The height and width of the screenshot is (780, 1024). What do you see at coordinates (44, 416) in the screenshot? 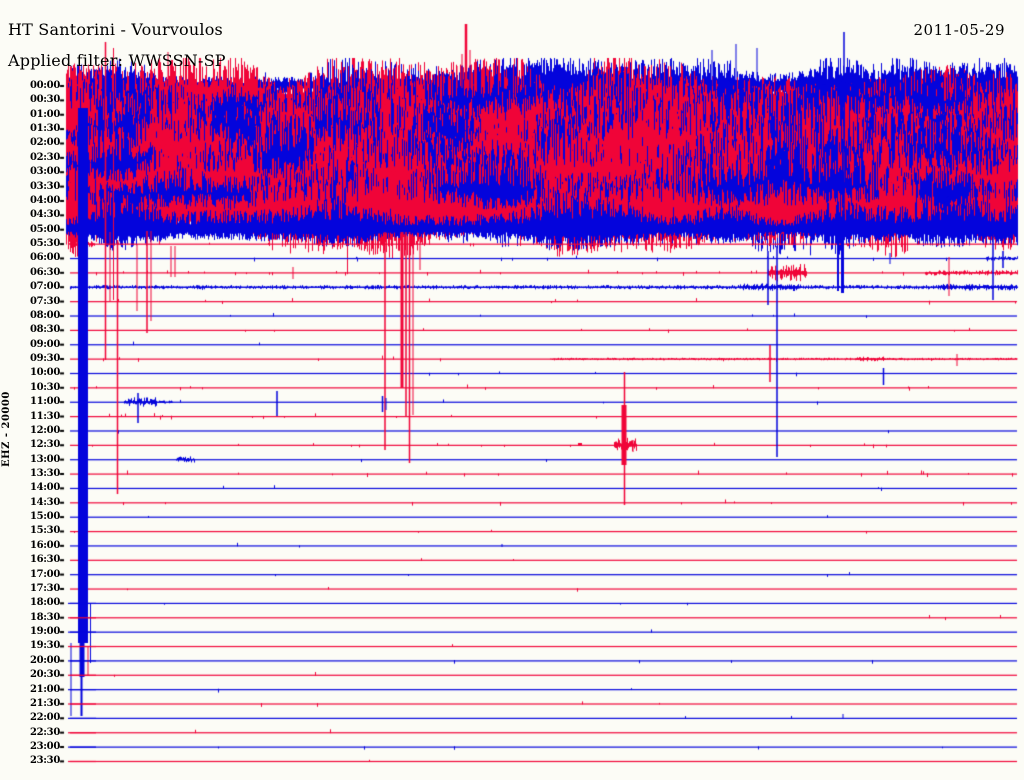
I see `time-label: 11:30` at bounding box center [44, 416].